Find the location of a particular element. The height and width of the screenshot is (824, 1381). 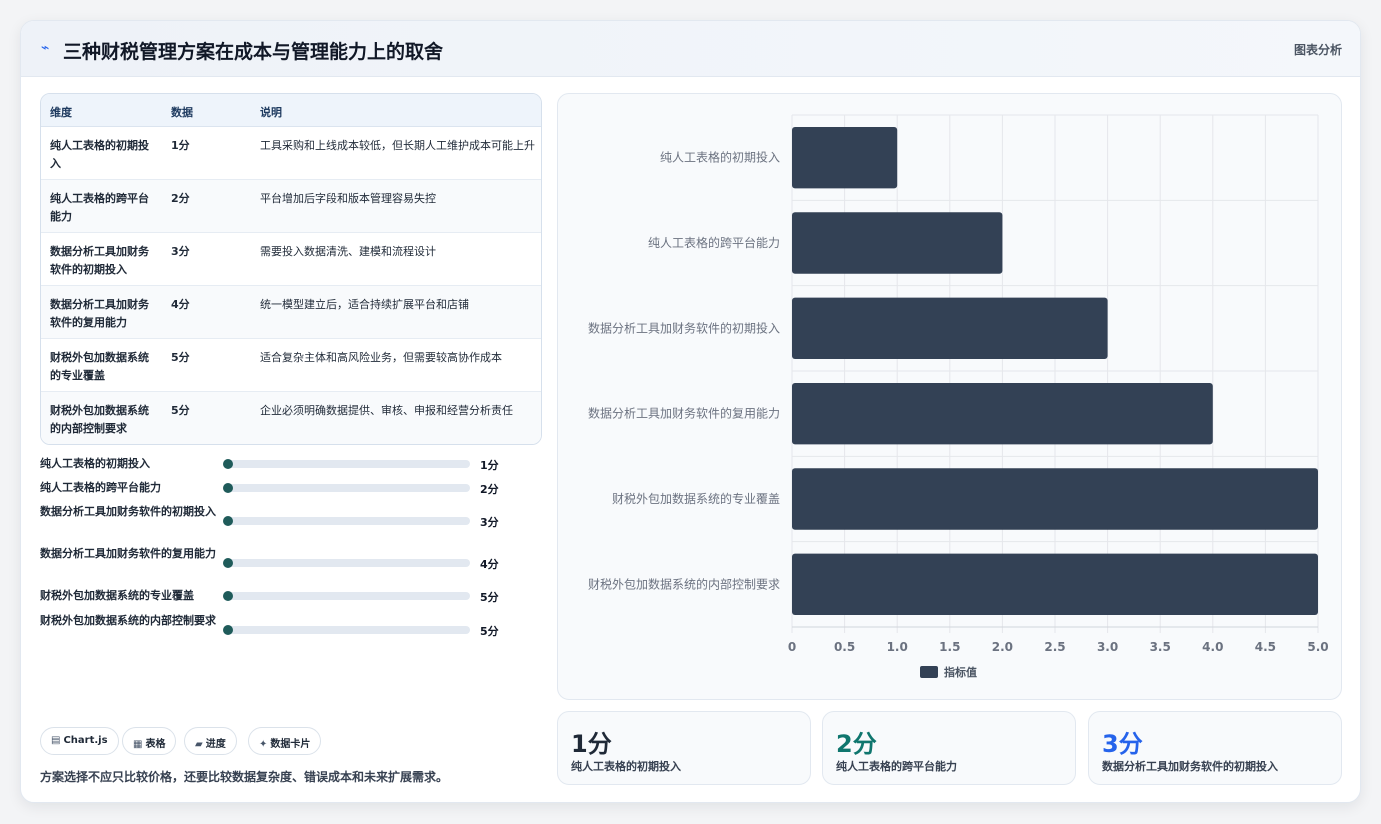

chip-progress: ▰ 进度 is located at coordinates (210, 741).